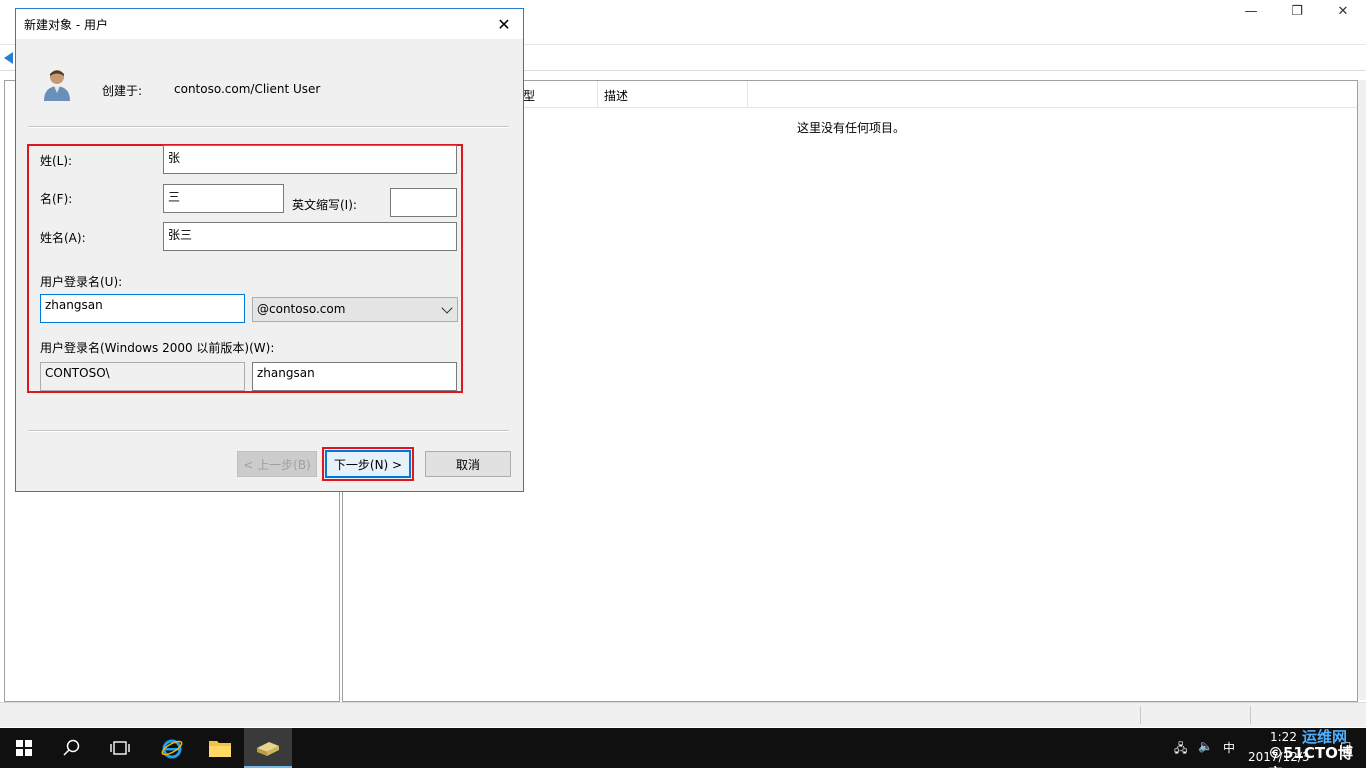  What do you see at coordinates (310, 236) in the screenshot?
I see `full-name-input: 张三` at bounding box center [310, 236].